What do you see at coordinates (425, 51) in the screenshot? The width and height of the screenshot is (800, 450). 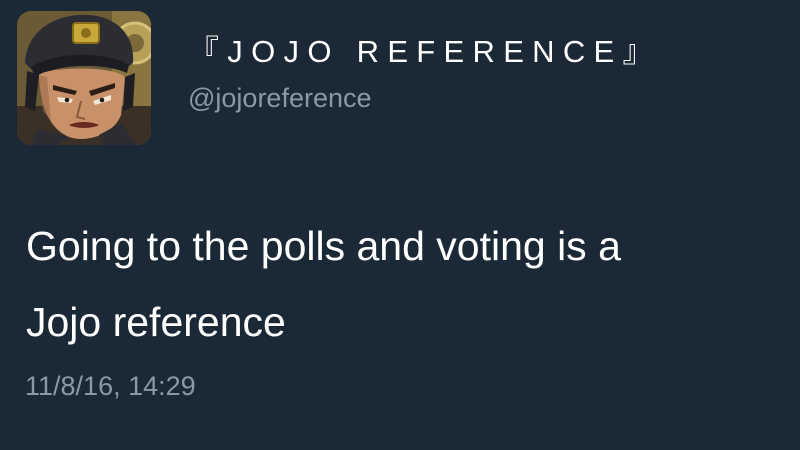 I see `display-name: 『JOJO REFERENCE』` at bounding box center [425, 51].